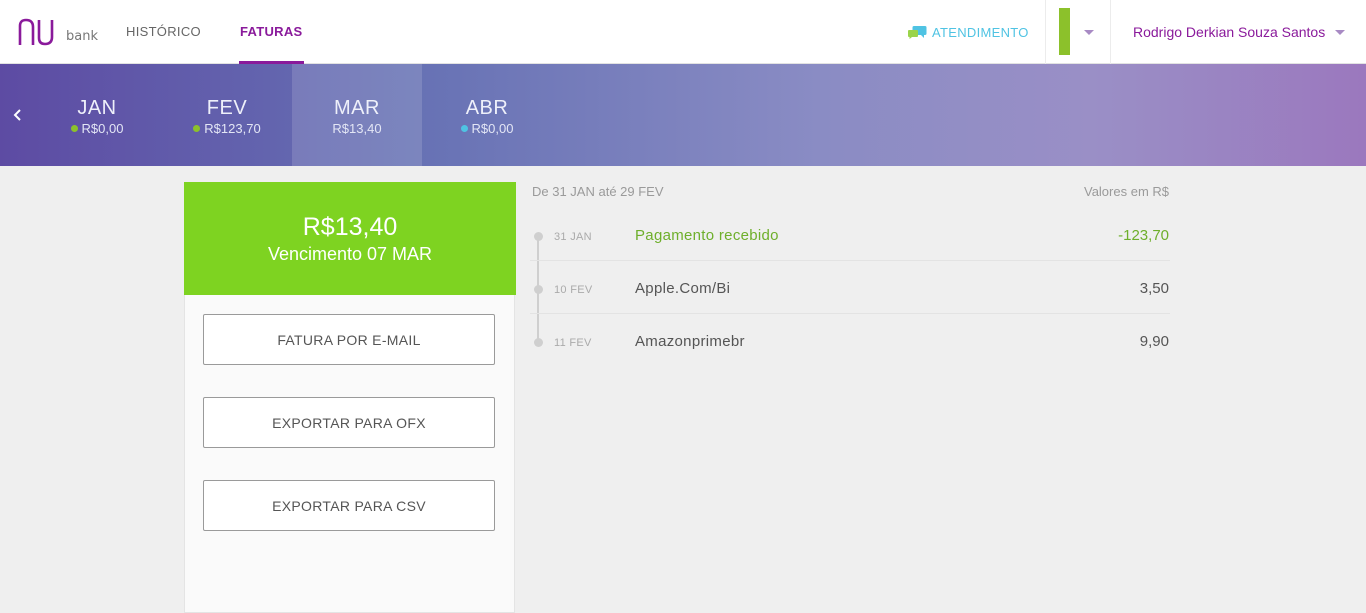  What do you see at coordinates (1064, 31) in the screenshot?
I see `account-color-indicator` at bounding box center [1064, 31].